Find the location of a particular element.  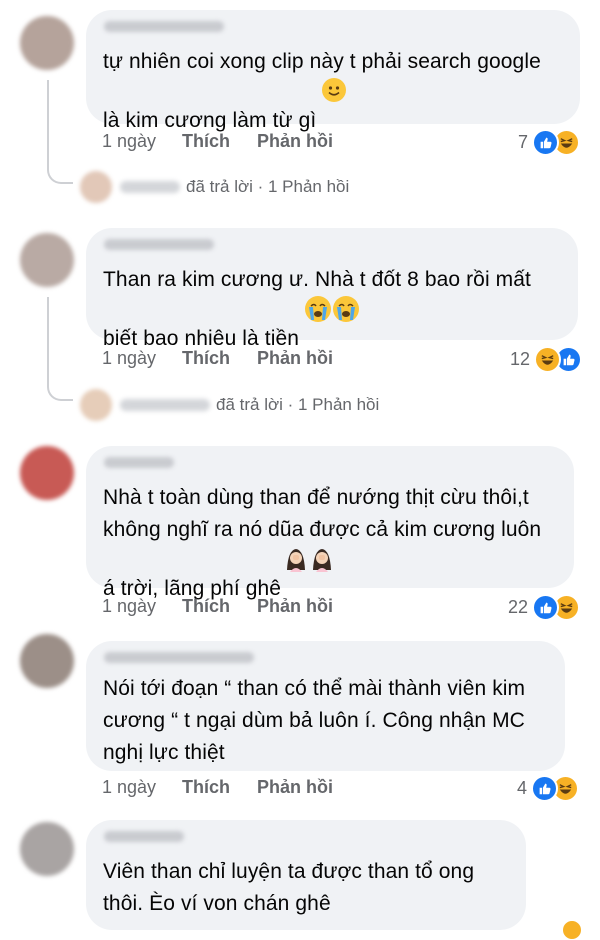

reaction-count: 12 is located at coordinates (520, 358).